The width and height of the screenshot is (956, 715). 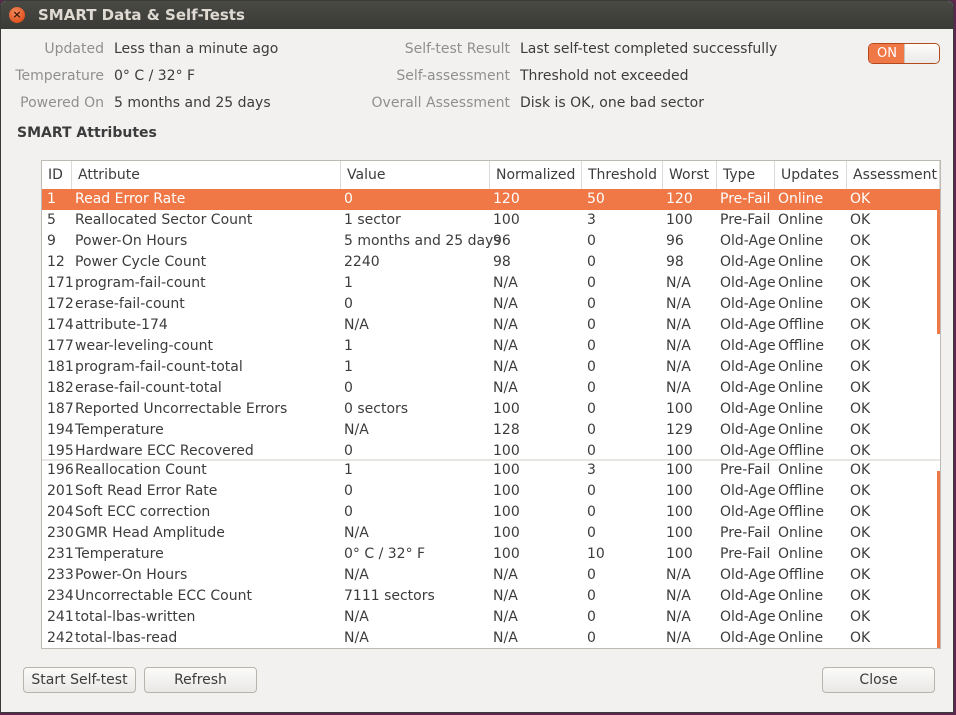 I want to click on cell-normalized: 96, so click(x=502, y=241).